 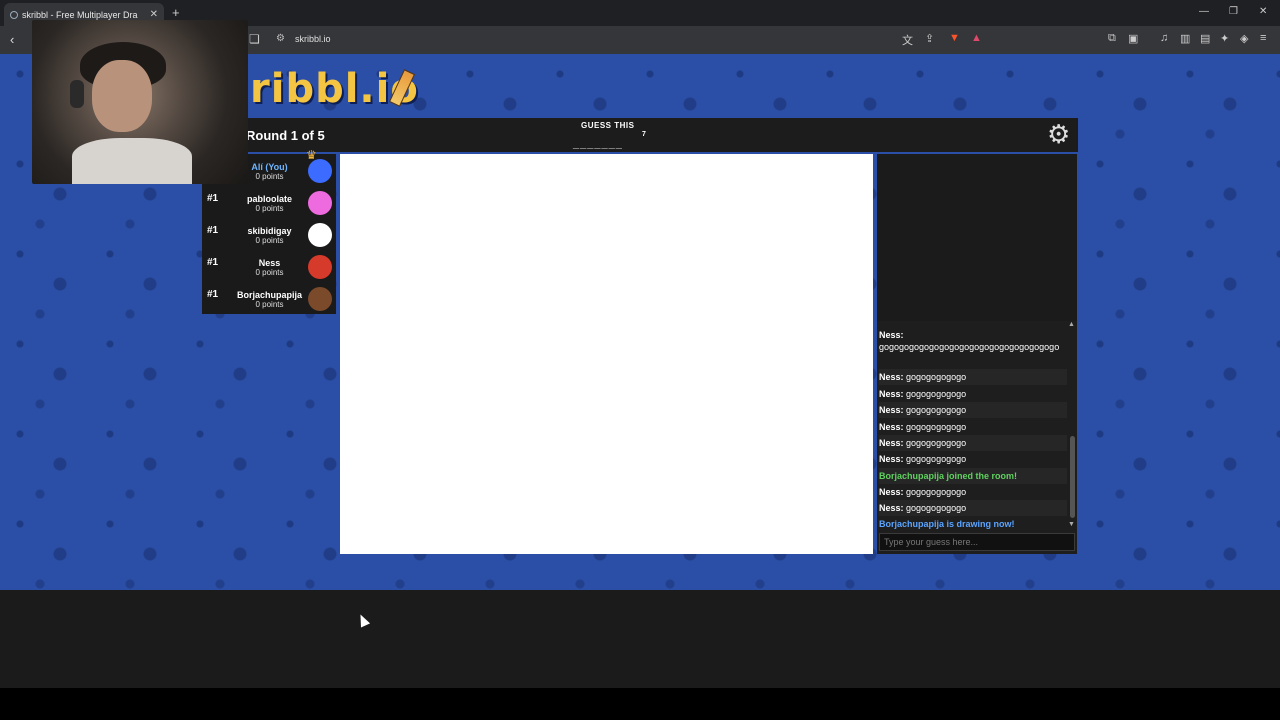 I want to click on game-header, so click(x=640, y=135).